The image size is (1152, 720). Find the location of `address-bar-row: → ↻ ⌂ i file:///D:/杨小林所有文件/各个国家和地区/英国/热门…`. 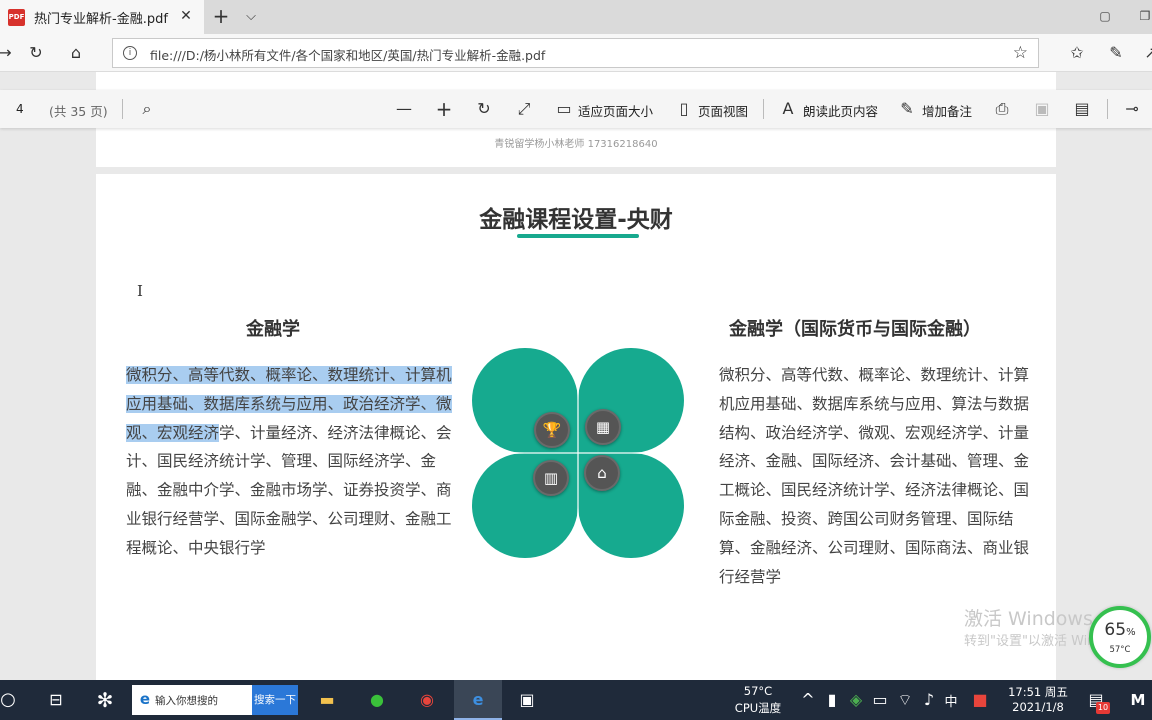

address-bar-row: → ↻ ⌂ i file:///D:/杨小林所有文件/各个国家和地区/英国/热门… is located at coordinates (576, 53).